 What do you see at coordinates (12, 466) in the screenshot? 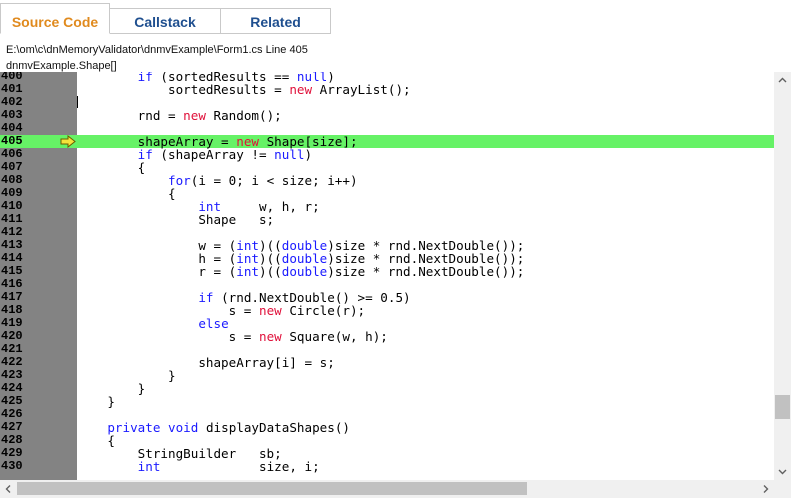
I see `line-number: 430` at bounding box center [12, 466].